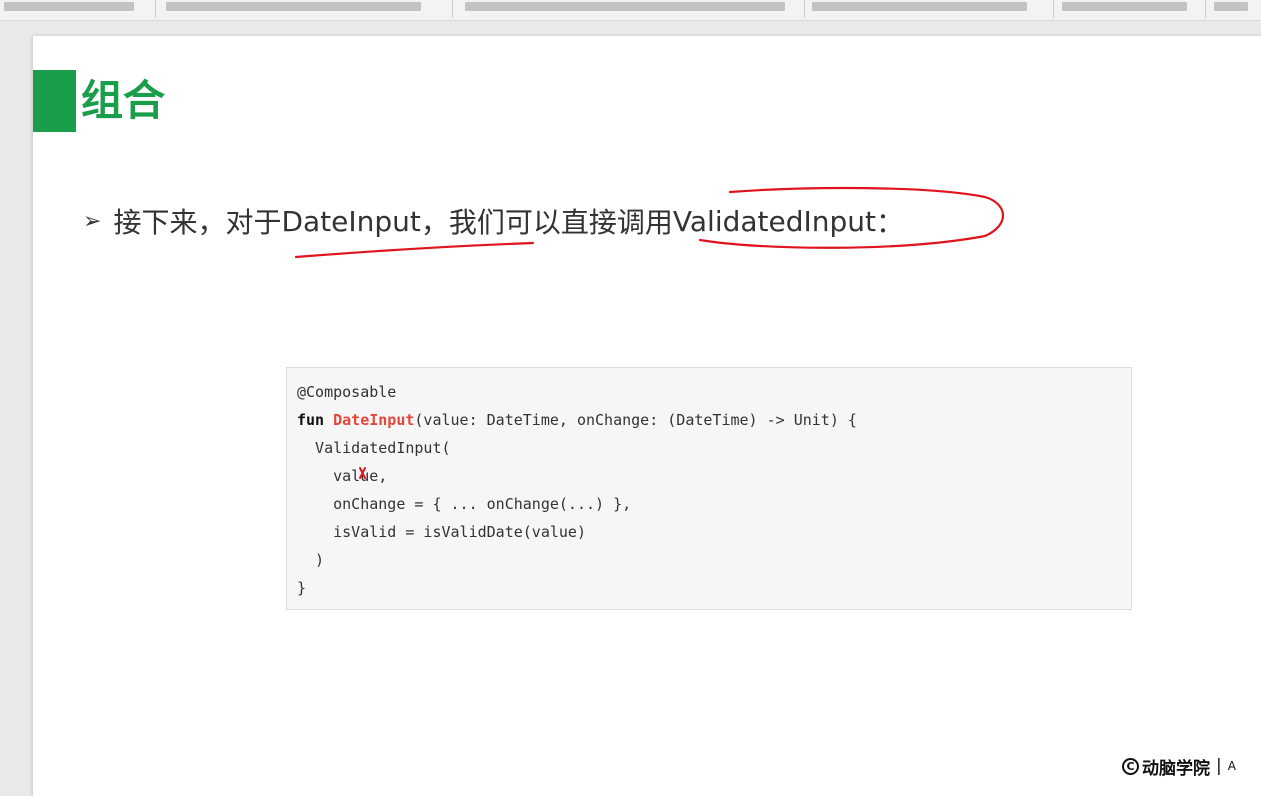 The image size is (1261, 796). I want to click on code-line-6: isValid = isValidDate(value), so click(441, 532).